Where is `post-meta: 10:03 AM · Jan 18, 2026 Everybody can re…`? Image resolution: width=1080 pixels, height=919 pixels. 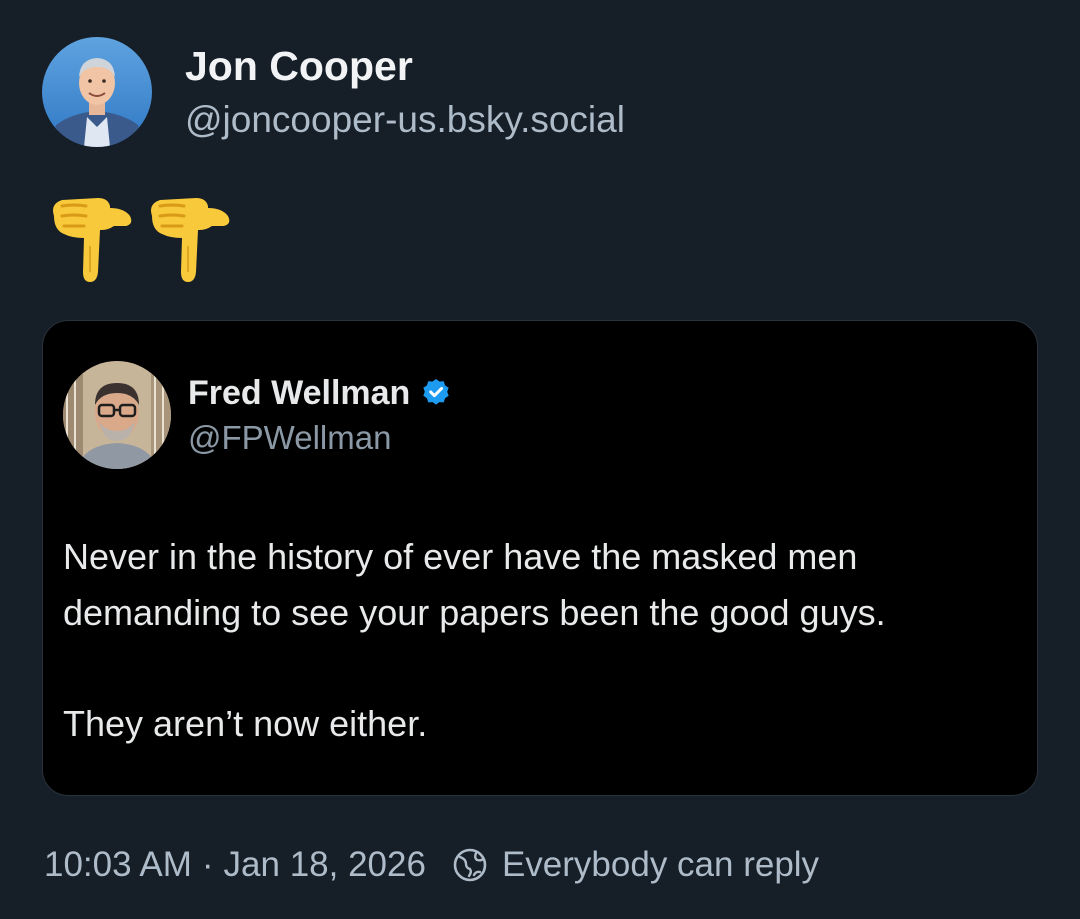
post-meta: 10:03 AM · Jan 18, 2026 Everybody can re… is located at coordinates (431, 865).